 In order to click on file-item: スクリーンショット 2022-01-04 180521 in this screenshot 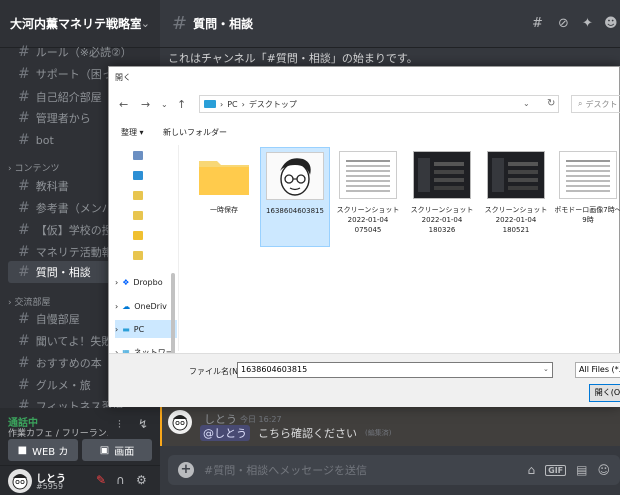, I will do `click(516, 197)`.